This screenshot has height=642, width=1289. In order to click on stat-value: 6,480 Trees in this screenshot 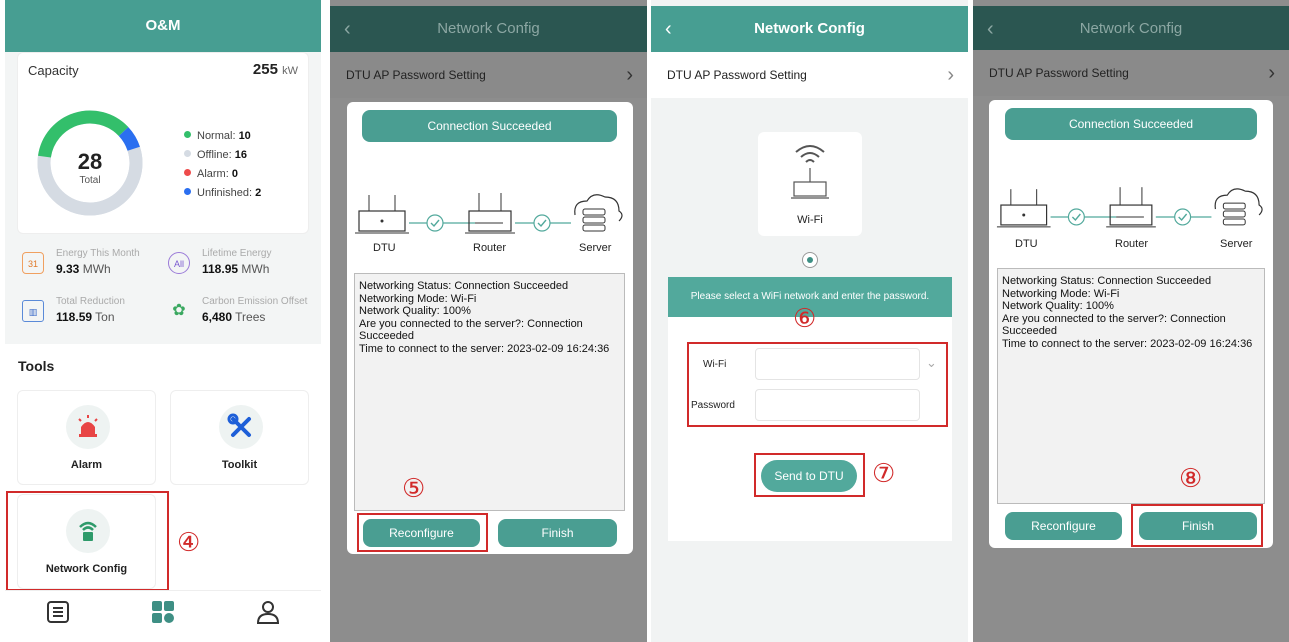, I will do `click(234, 317)`.